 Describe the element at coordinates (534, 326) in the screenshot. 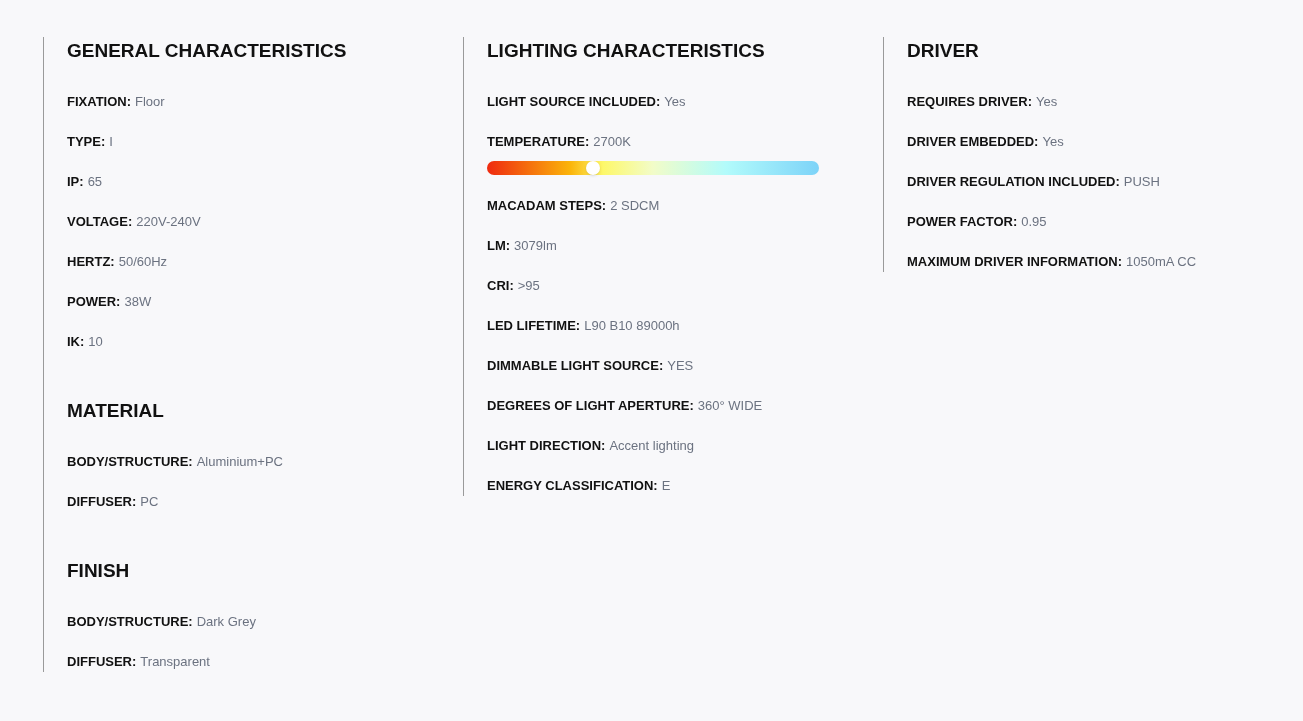

I see `spec-label: LED LIFETIME:` at that location.